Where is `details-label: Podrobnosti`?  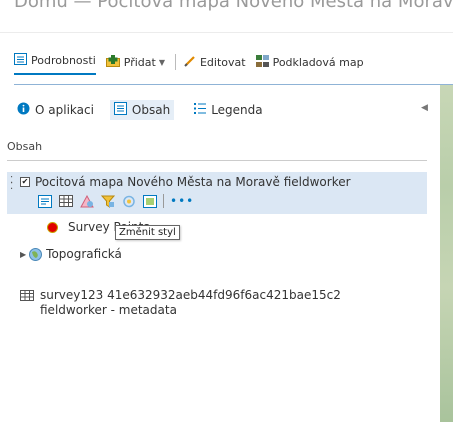 details-label: Podrobnosti is located at coordinates (63, 60).